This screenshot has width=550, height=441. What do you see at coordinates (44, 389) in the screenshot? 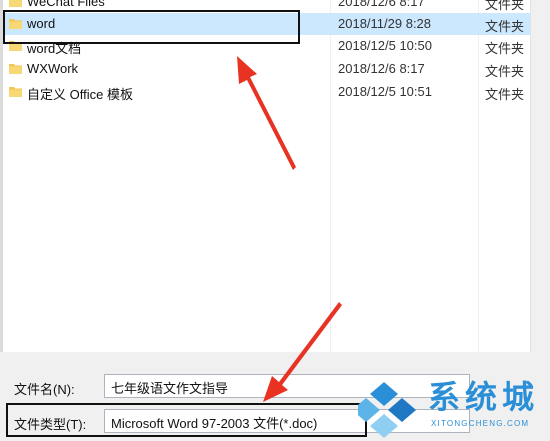
I see `filename-label: 文件名(N):` at bounding box center [44, 389].